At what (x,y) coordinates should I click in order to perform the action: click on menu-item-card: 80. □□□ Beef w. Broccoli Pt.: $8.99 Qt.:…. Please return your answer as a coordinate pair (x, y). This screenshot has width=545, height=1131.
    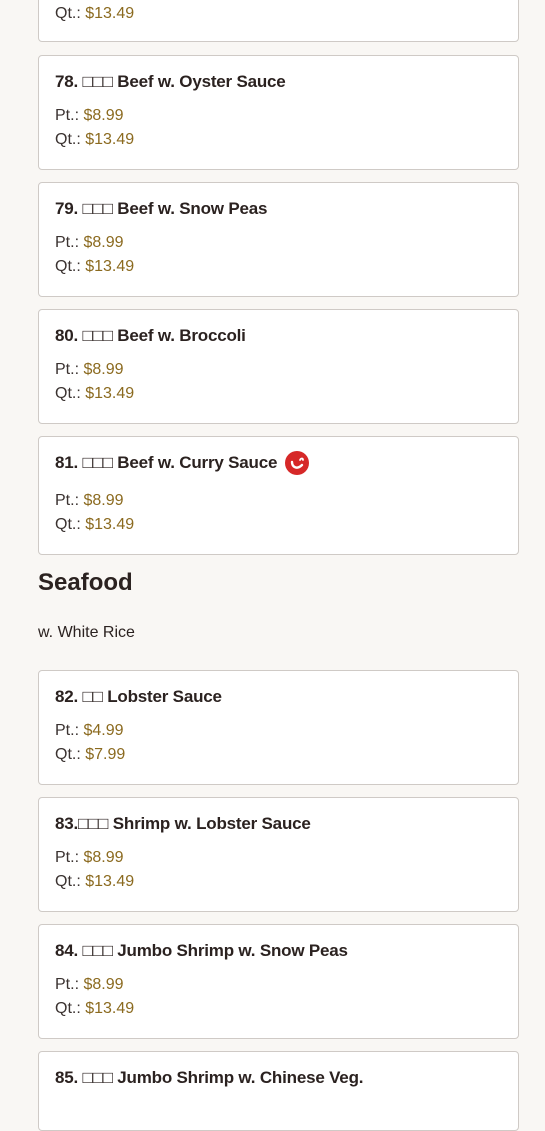
    Looking at the image, I should click on (278, 366).